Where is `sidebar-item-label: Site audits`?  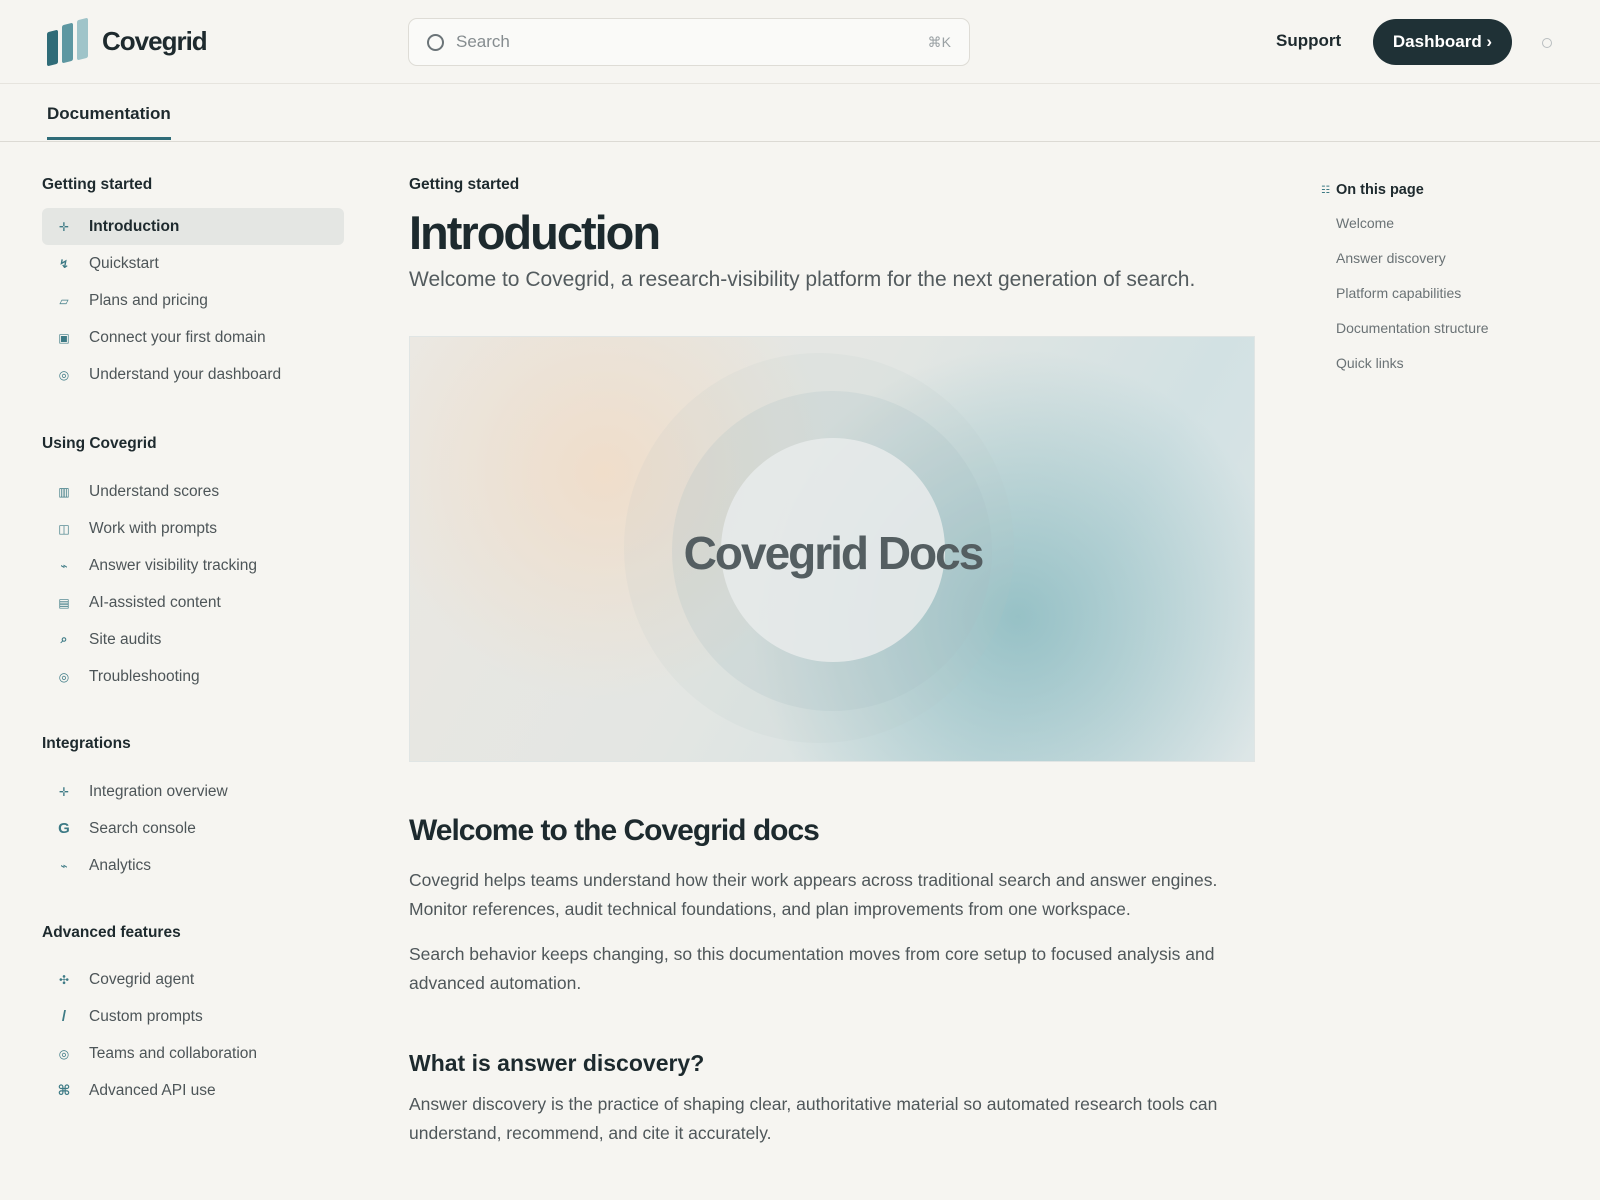
sidebar-item-label: Site audits is located at coordinates (125, 639).